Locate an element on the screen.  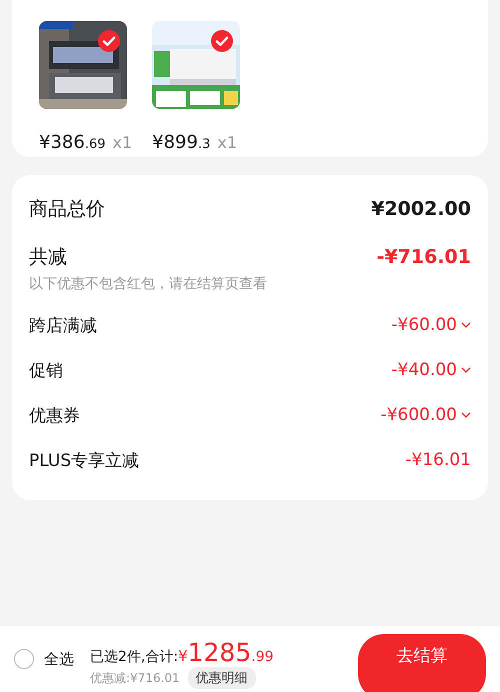
product-price: ¥899.3 is located at coordinates (181, 142).